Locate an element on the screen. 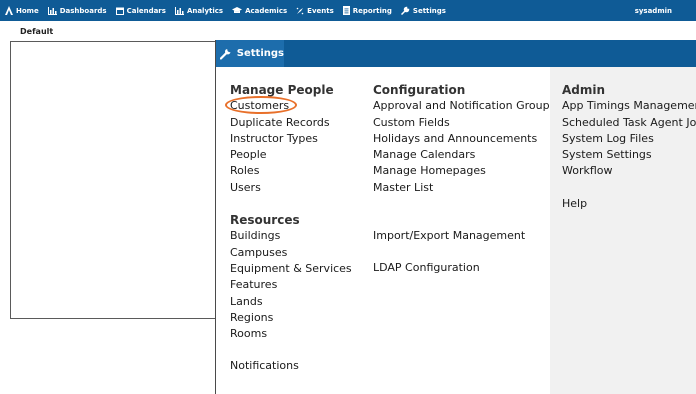 This screenshot has width=696, height=394. nav-events: Events is located at coordinates (315, 11).